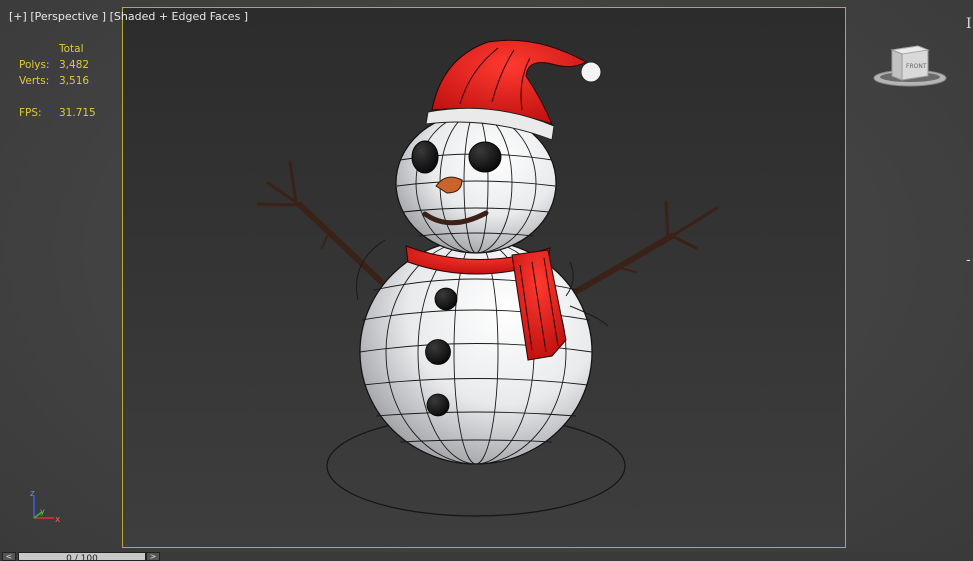 Image resolution: width=973 pixels, height=561 pixels. I want to click on viewcube-front-label: FRONT, so click(916, 66).